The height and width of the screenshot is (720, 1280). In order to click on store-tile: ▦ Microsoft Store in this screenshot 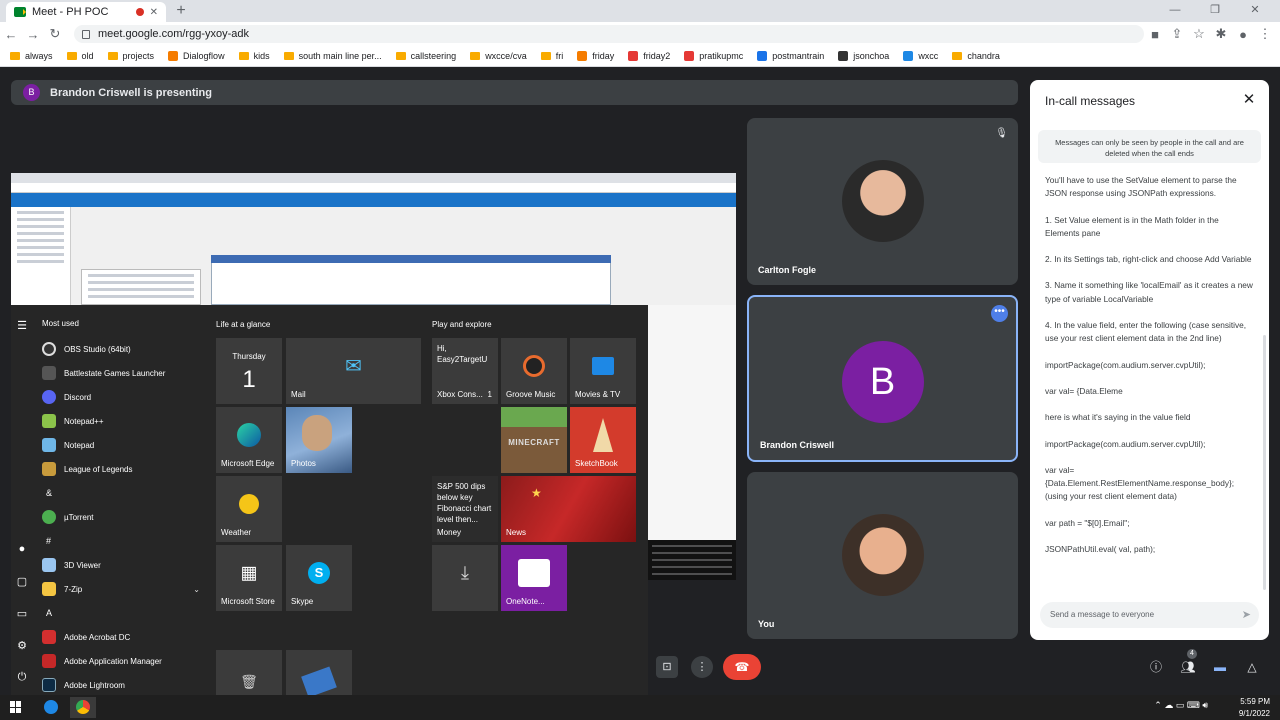, I will do `click(249, 578)`.